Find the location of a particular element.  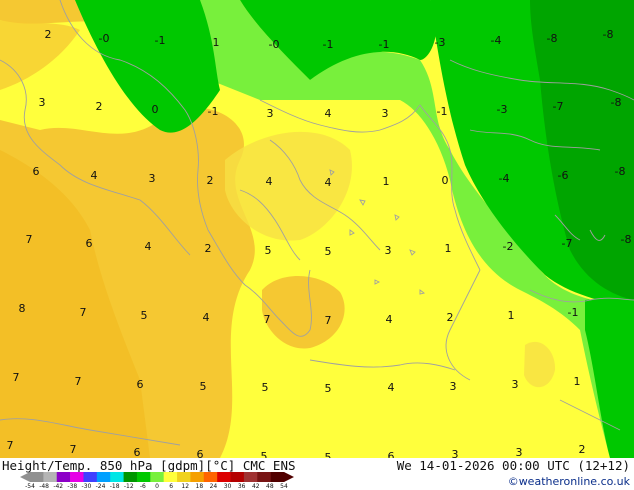

colorbar-label: -48 is located at coordinates (44, 486).